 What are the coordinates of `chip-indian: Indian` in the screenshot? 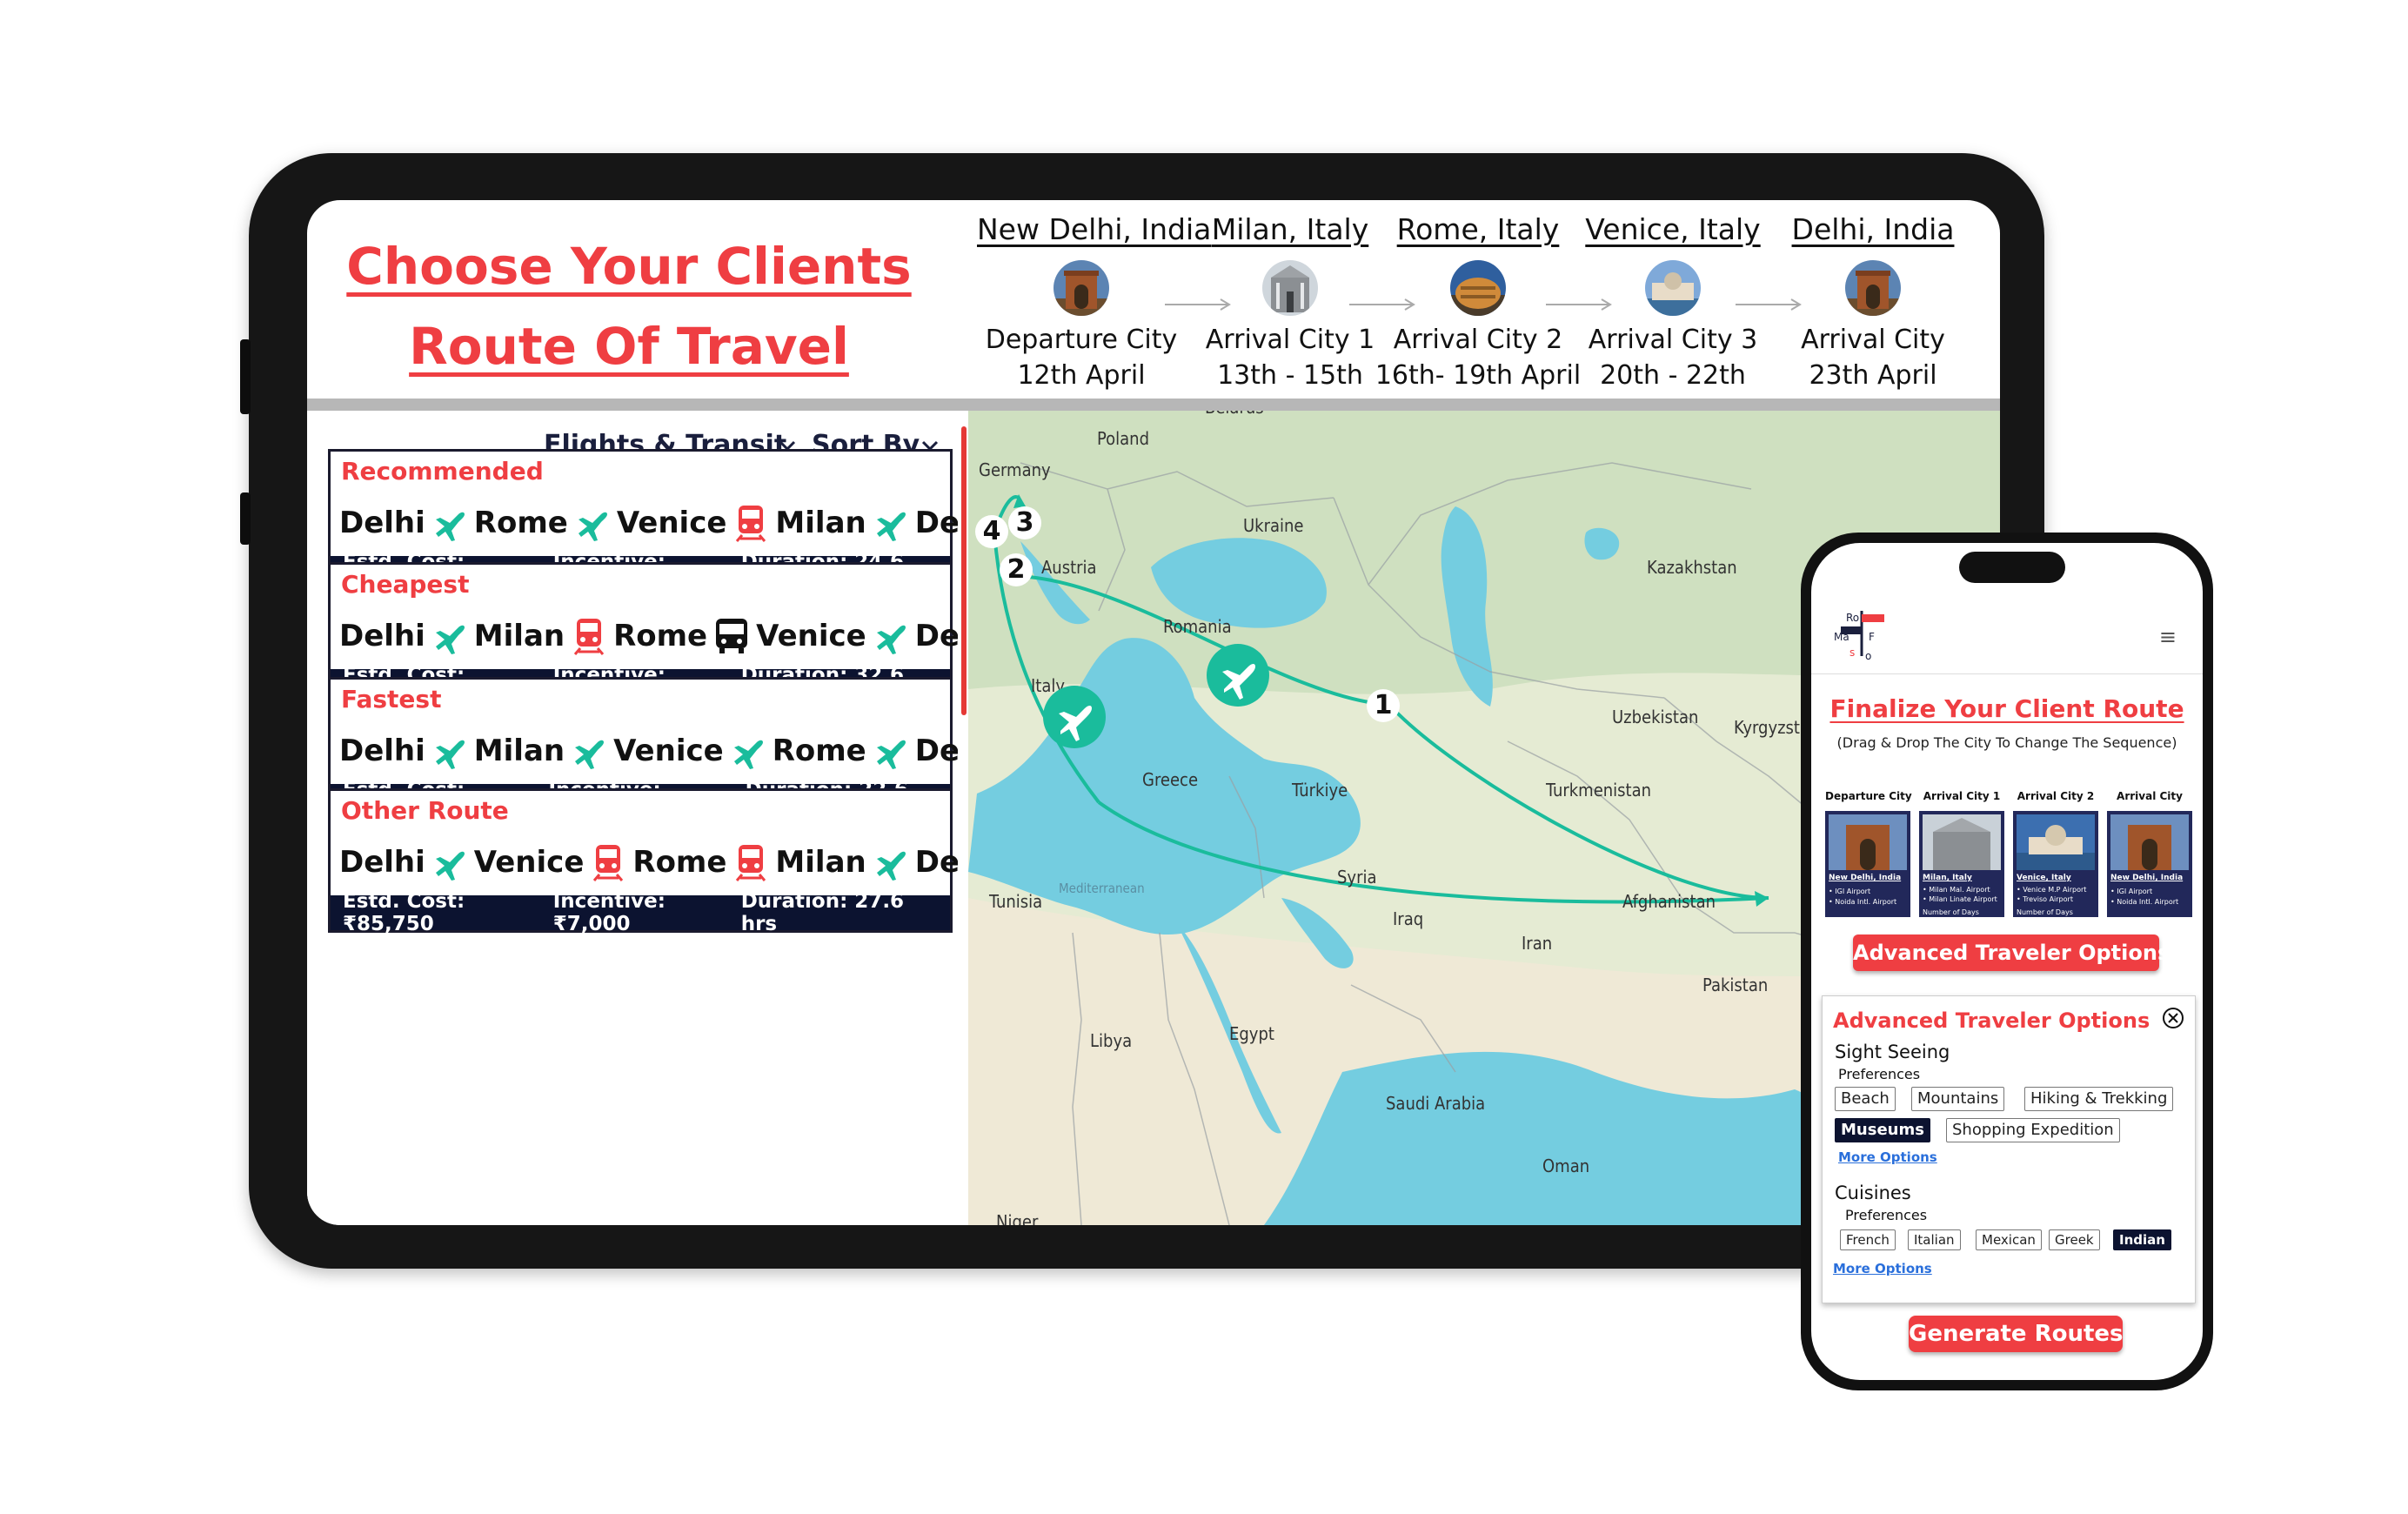 It's located at (2142, 1240).